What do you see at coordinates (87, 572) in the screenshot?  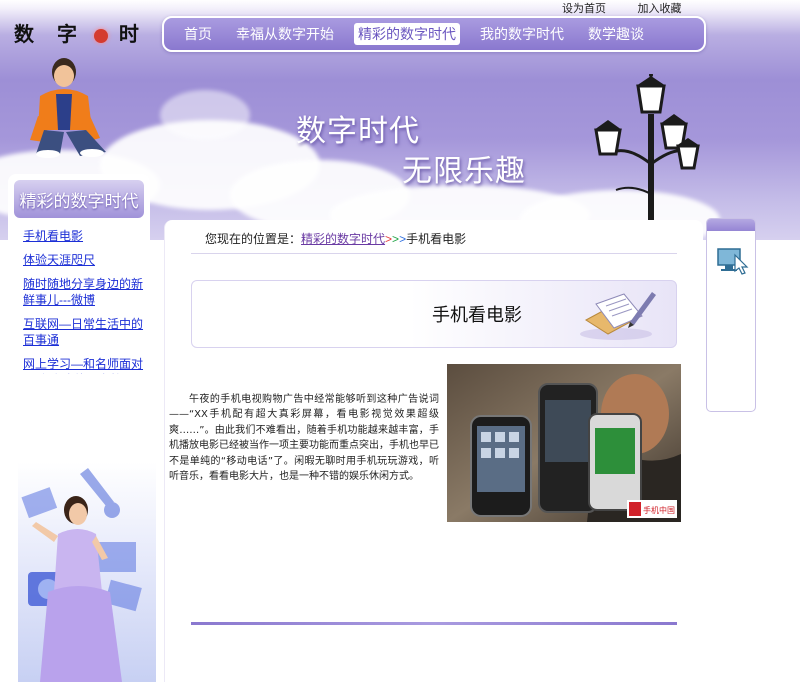 I see `girl-digital-image` at bounding box center [87, 572].